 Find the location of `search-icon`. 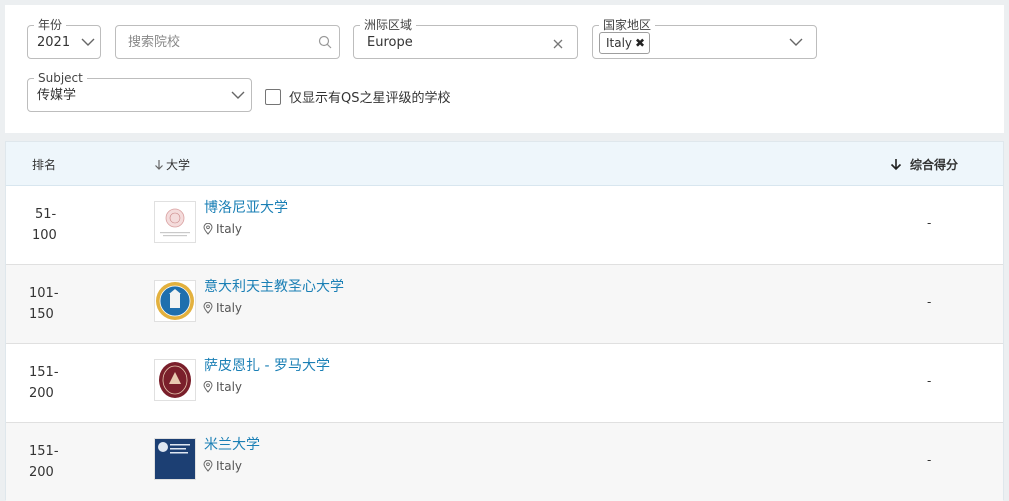

search-icon is located at coordinates (325, 42).